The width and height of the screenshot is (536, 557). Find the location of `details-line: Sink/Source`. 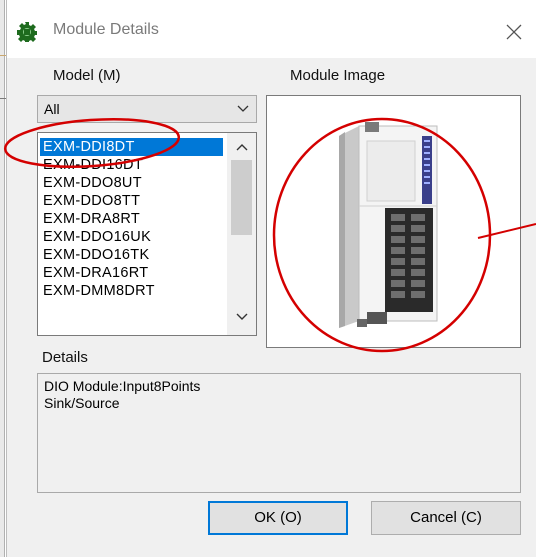

details-line: Sink/Source is located at coordinates (82, 403).